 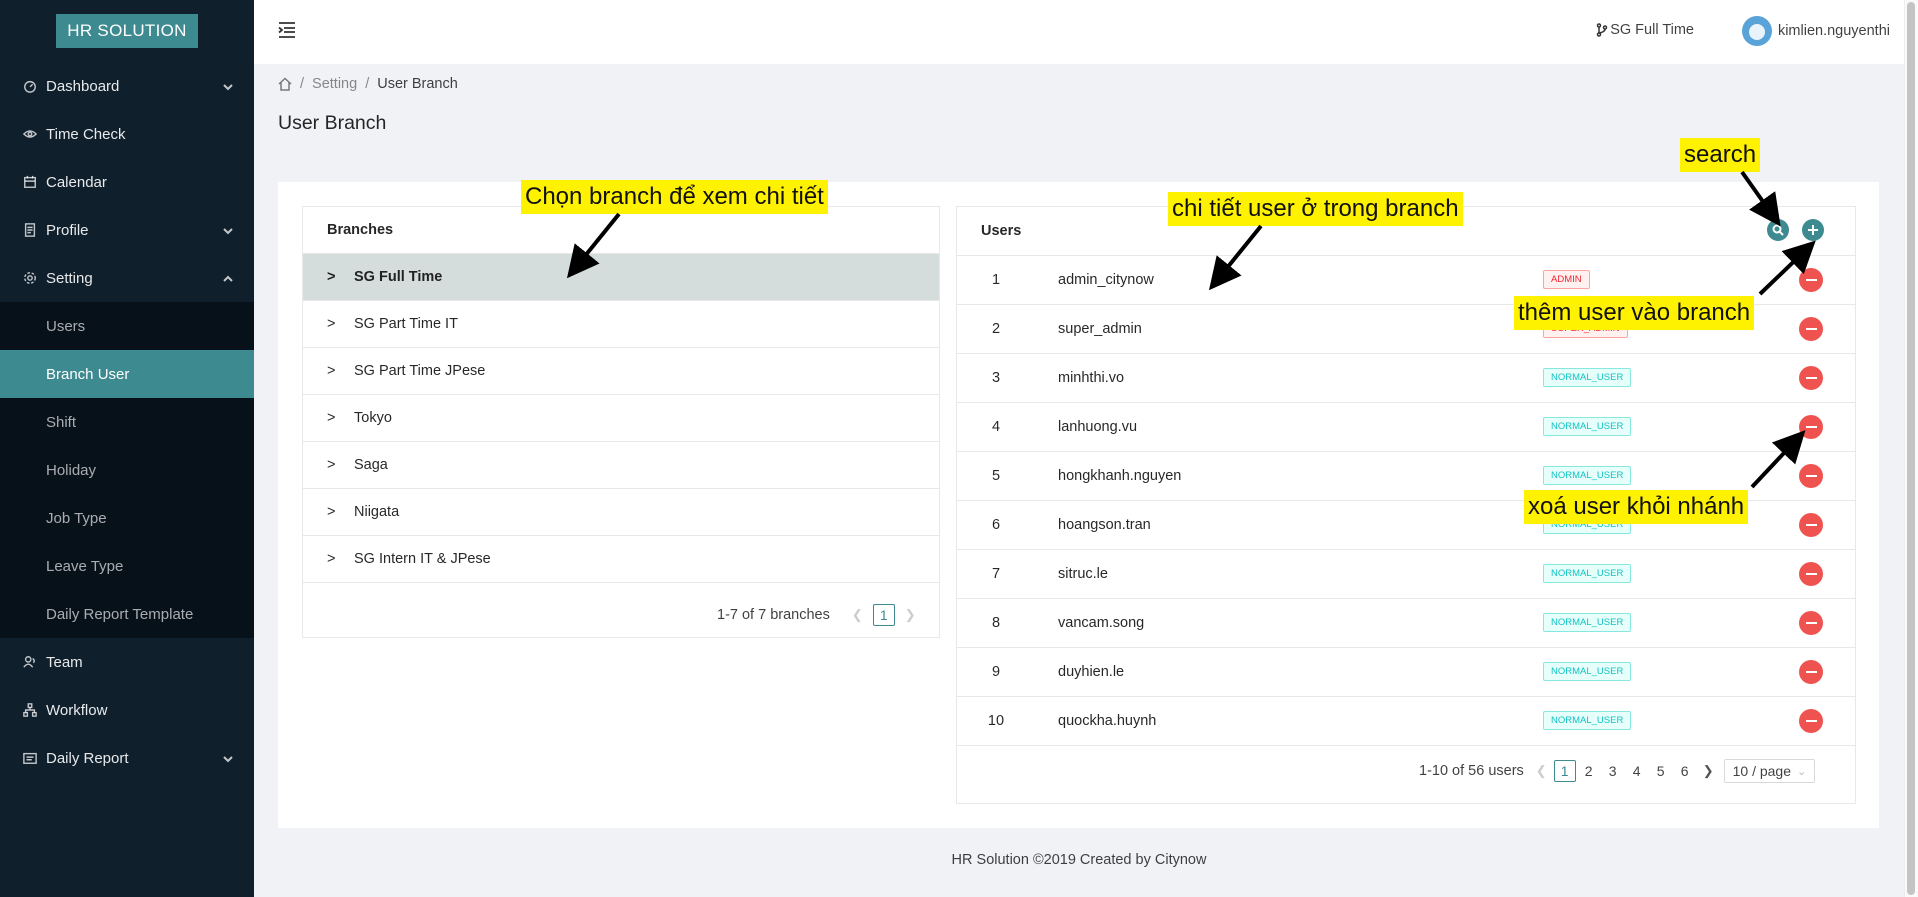 I want to click on branch-item: > SG Part Time JPese, so click(x=621, y=371).